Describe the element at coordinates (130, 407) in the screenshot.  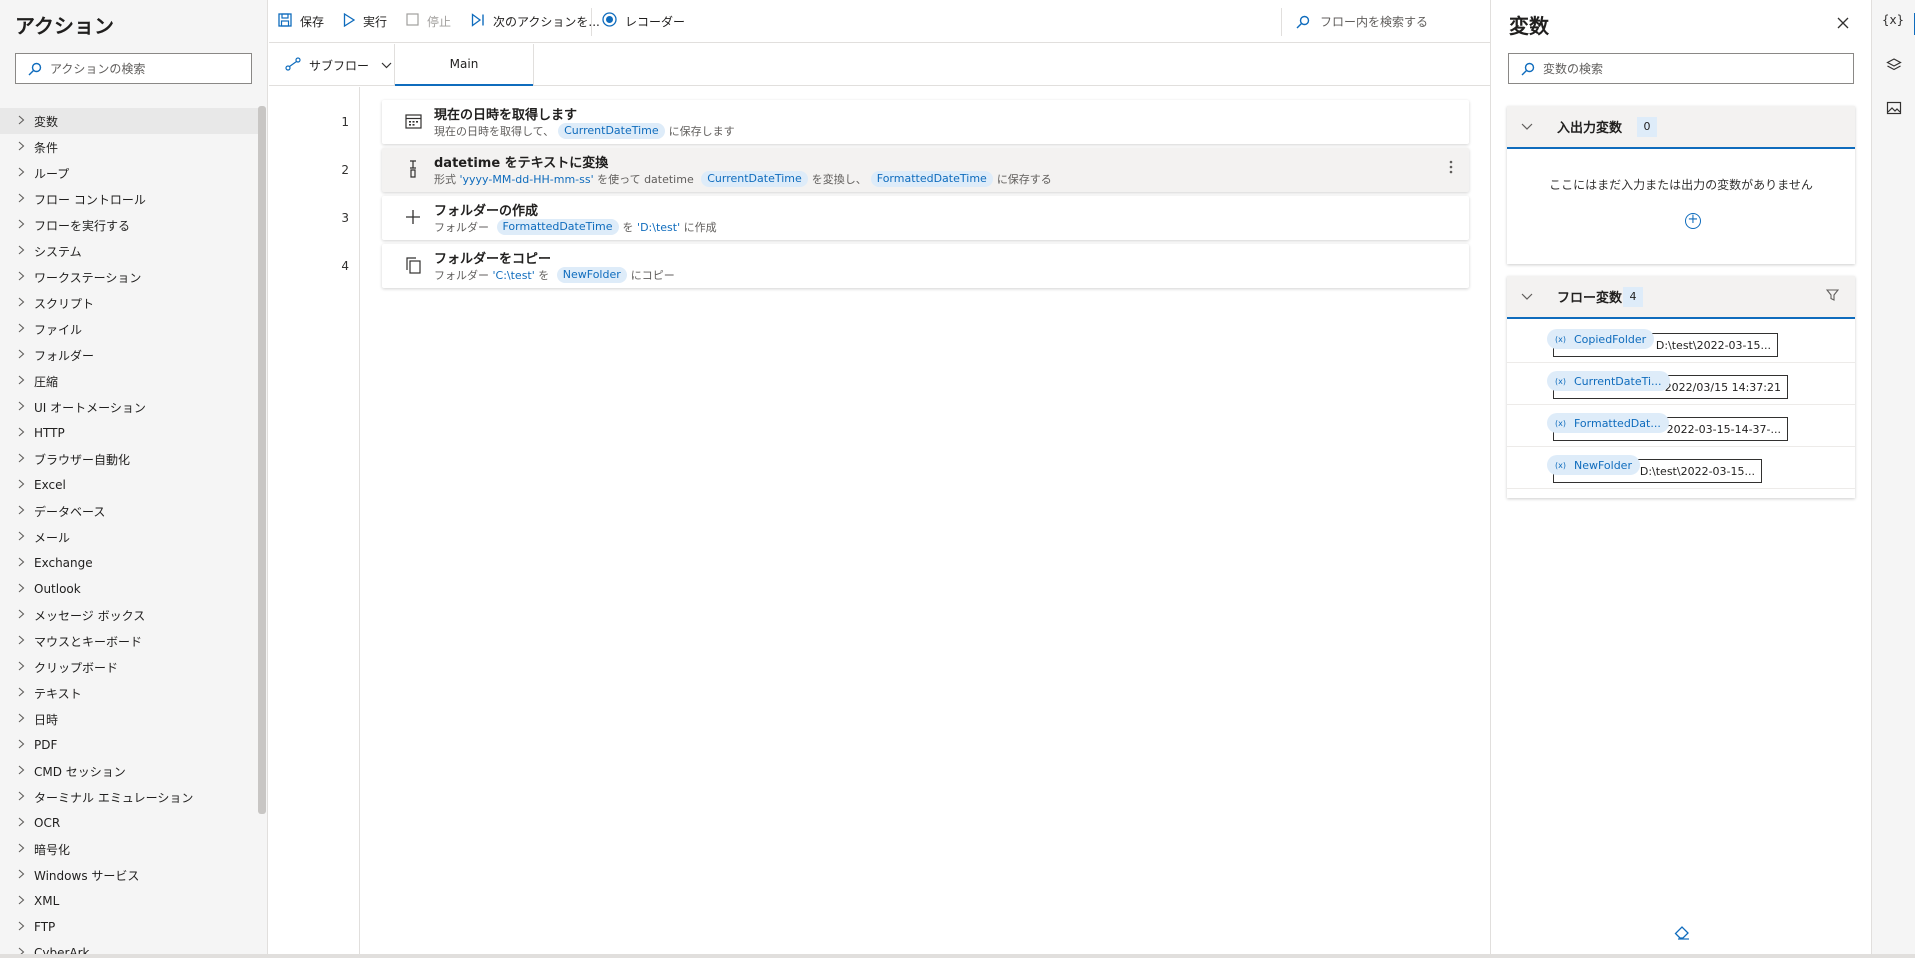
I see `action-category-item: UI オートメーション` at that location.